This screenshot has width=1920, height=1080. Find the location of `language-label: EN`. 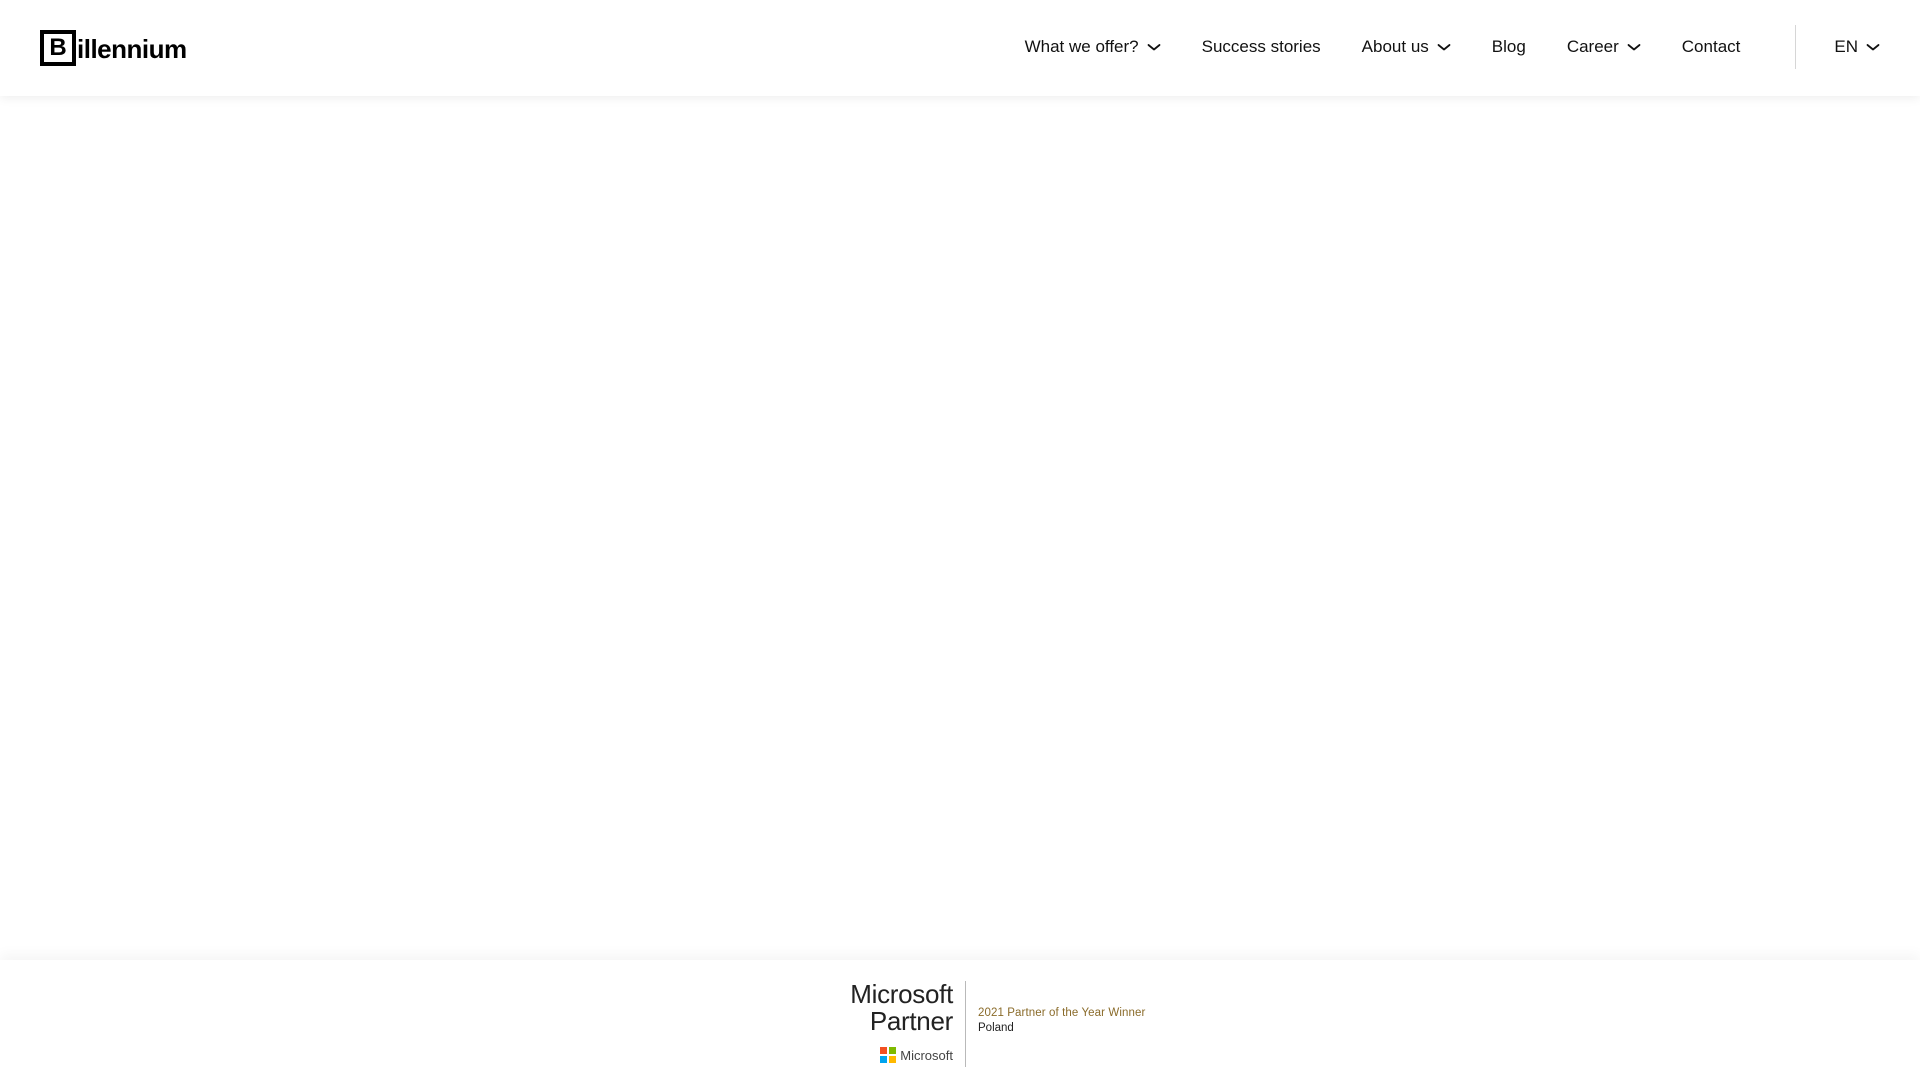

language-label: EN is located at coordinates (1846, 46).